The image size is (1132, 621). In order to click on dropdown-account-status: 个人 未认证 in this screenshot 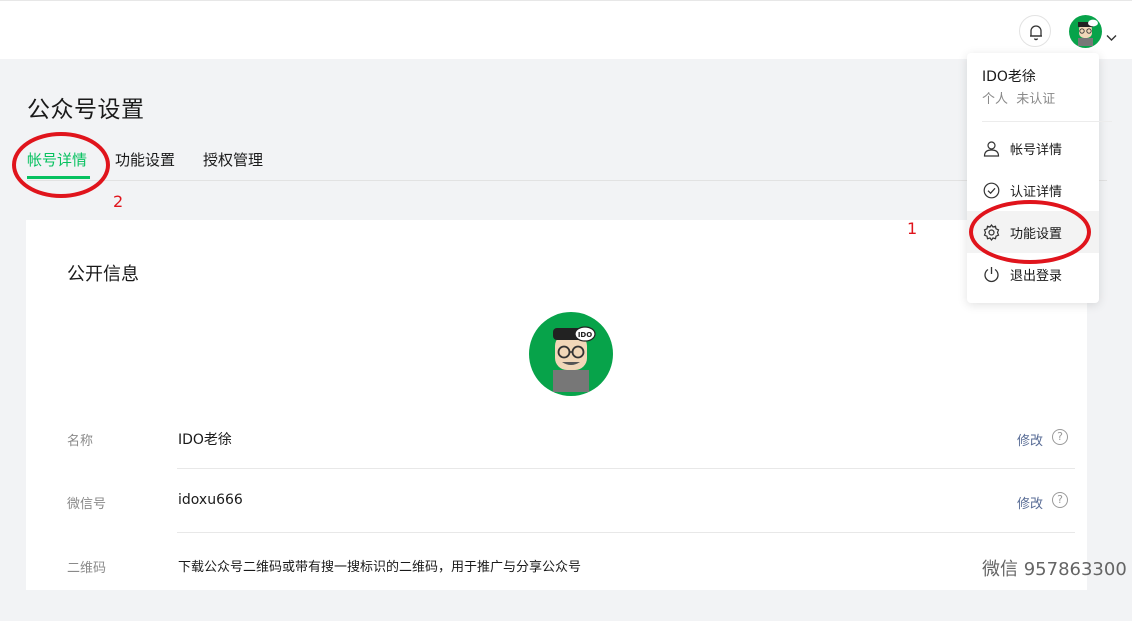, I will do `click(1018, 97)`.